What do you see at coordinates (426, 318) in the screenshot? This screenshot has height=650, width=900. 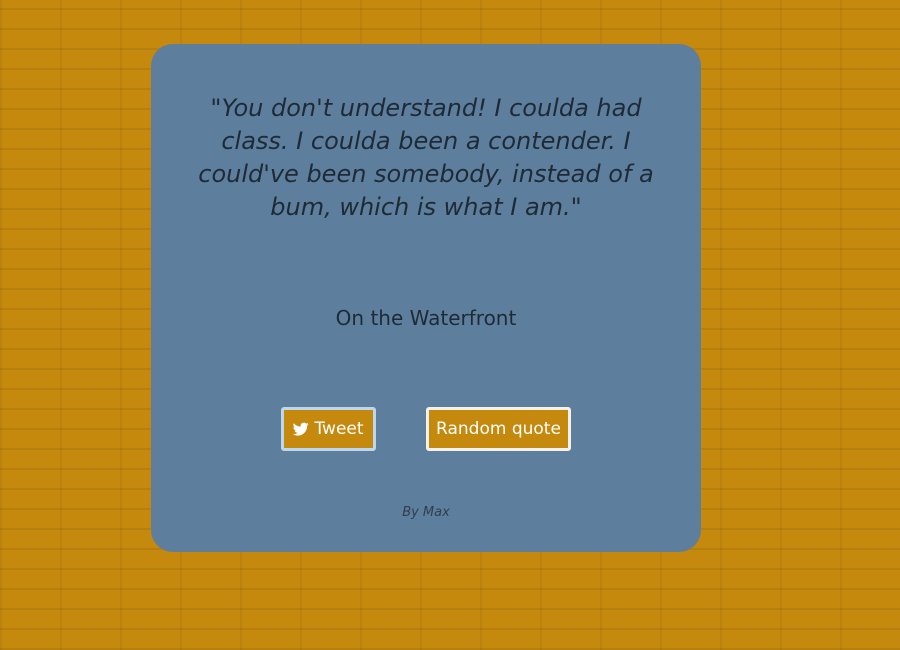 I see `quote-source: On the Waterfront` at bounding box center [426, 318].